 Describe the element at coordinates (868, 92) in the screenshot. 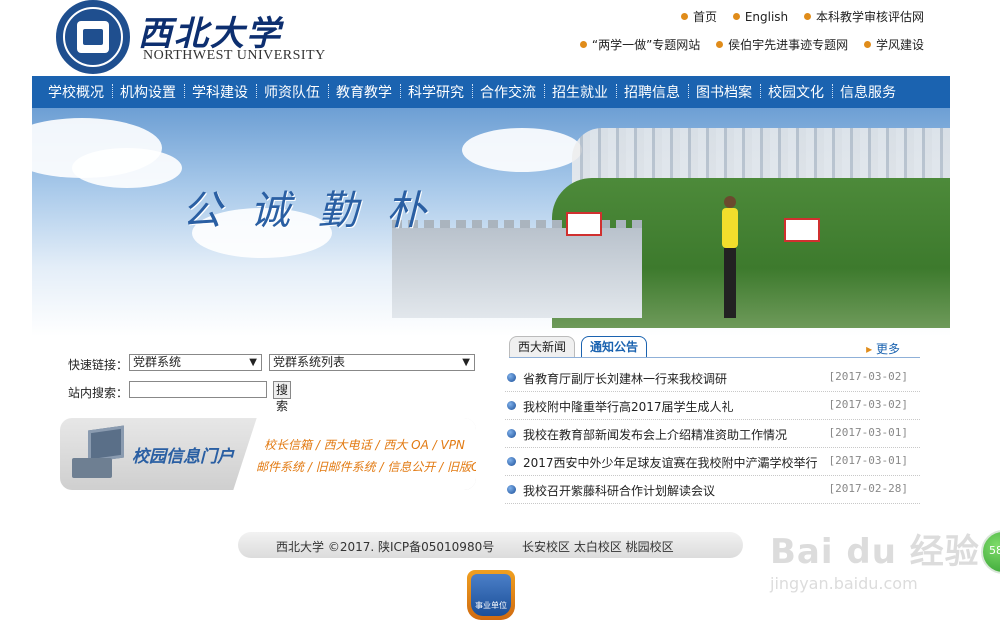

I see `nav-item-services: 信息服务` at that location.